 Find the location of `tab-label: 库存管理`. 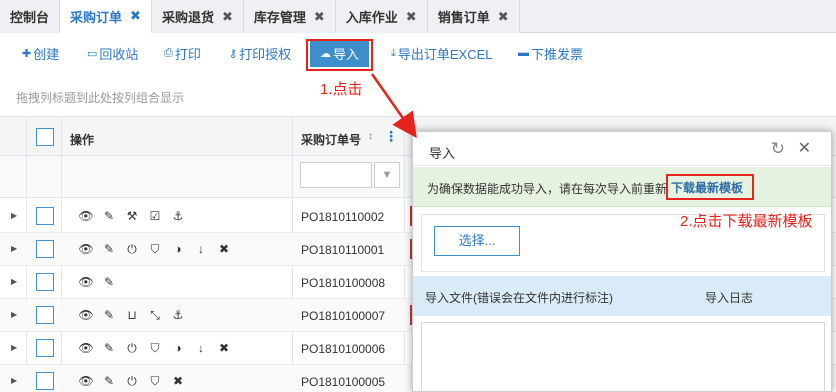

tab-label: 库存管理 is located at coordinates (279, 17).